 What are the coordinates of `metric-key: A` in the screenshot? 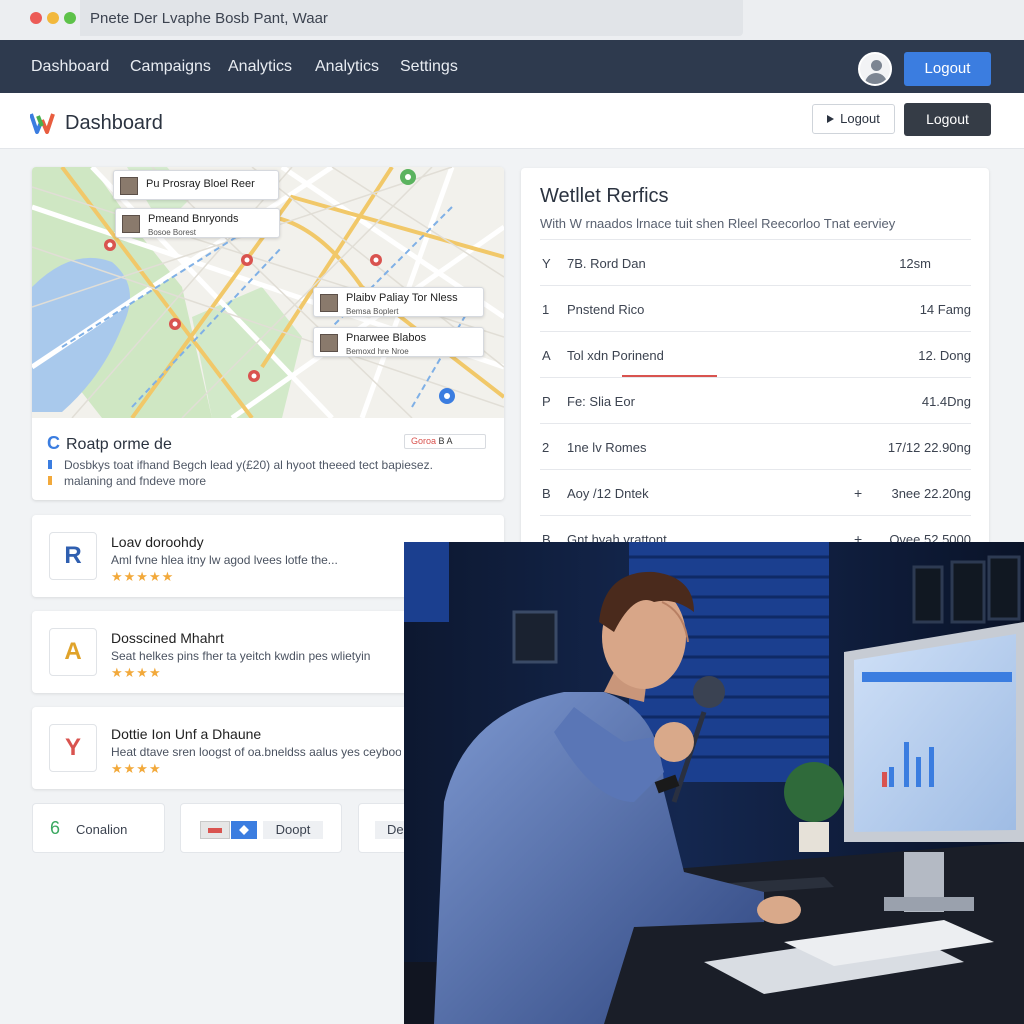 It's located at (546, 355).